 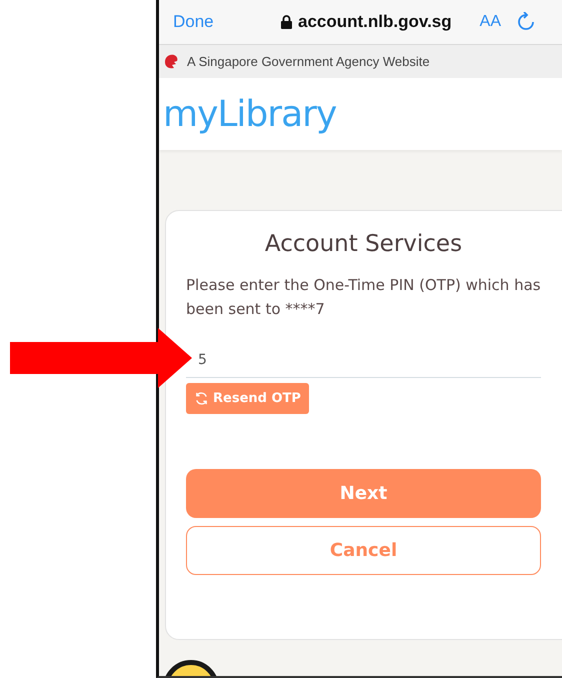 I want to click on next-button: Next, so click(x=363, y=493).